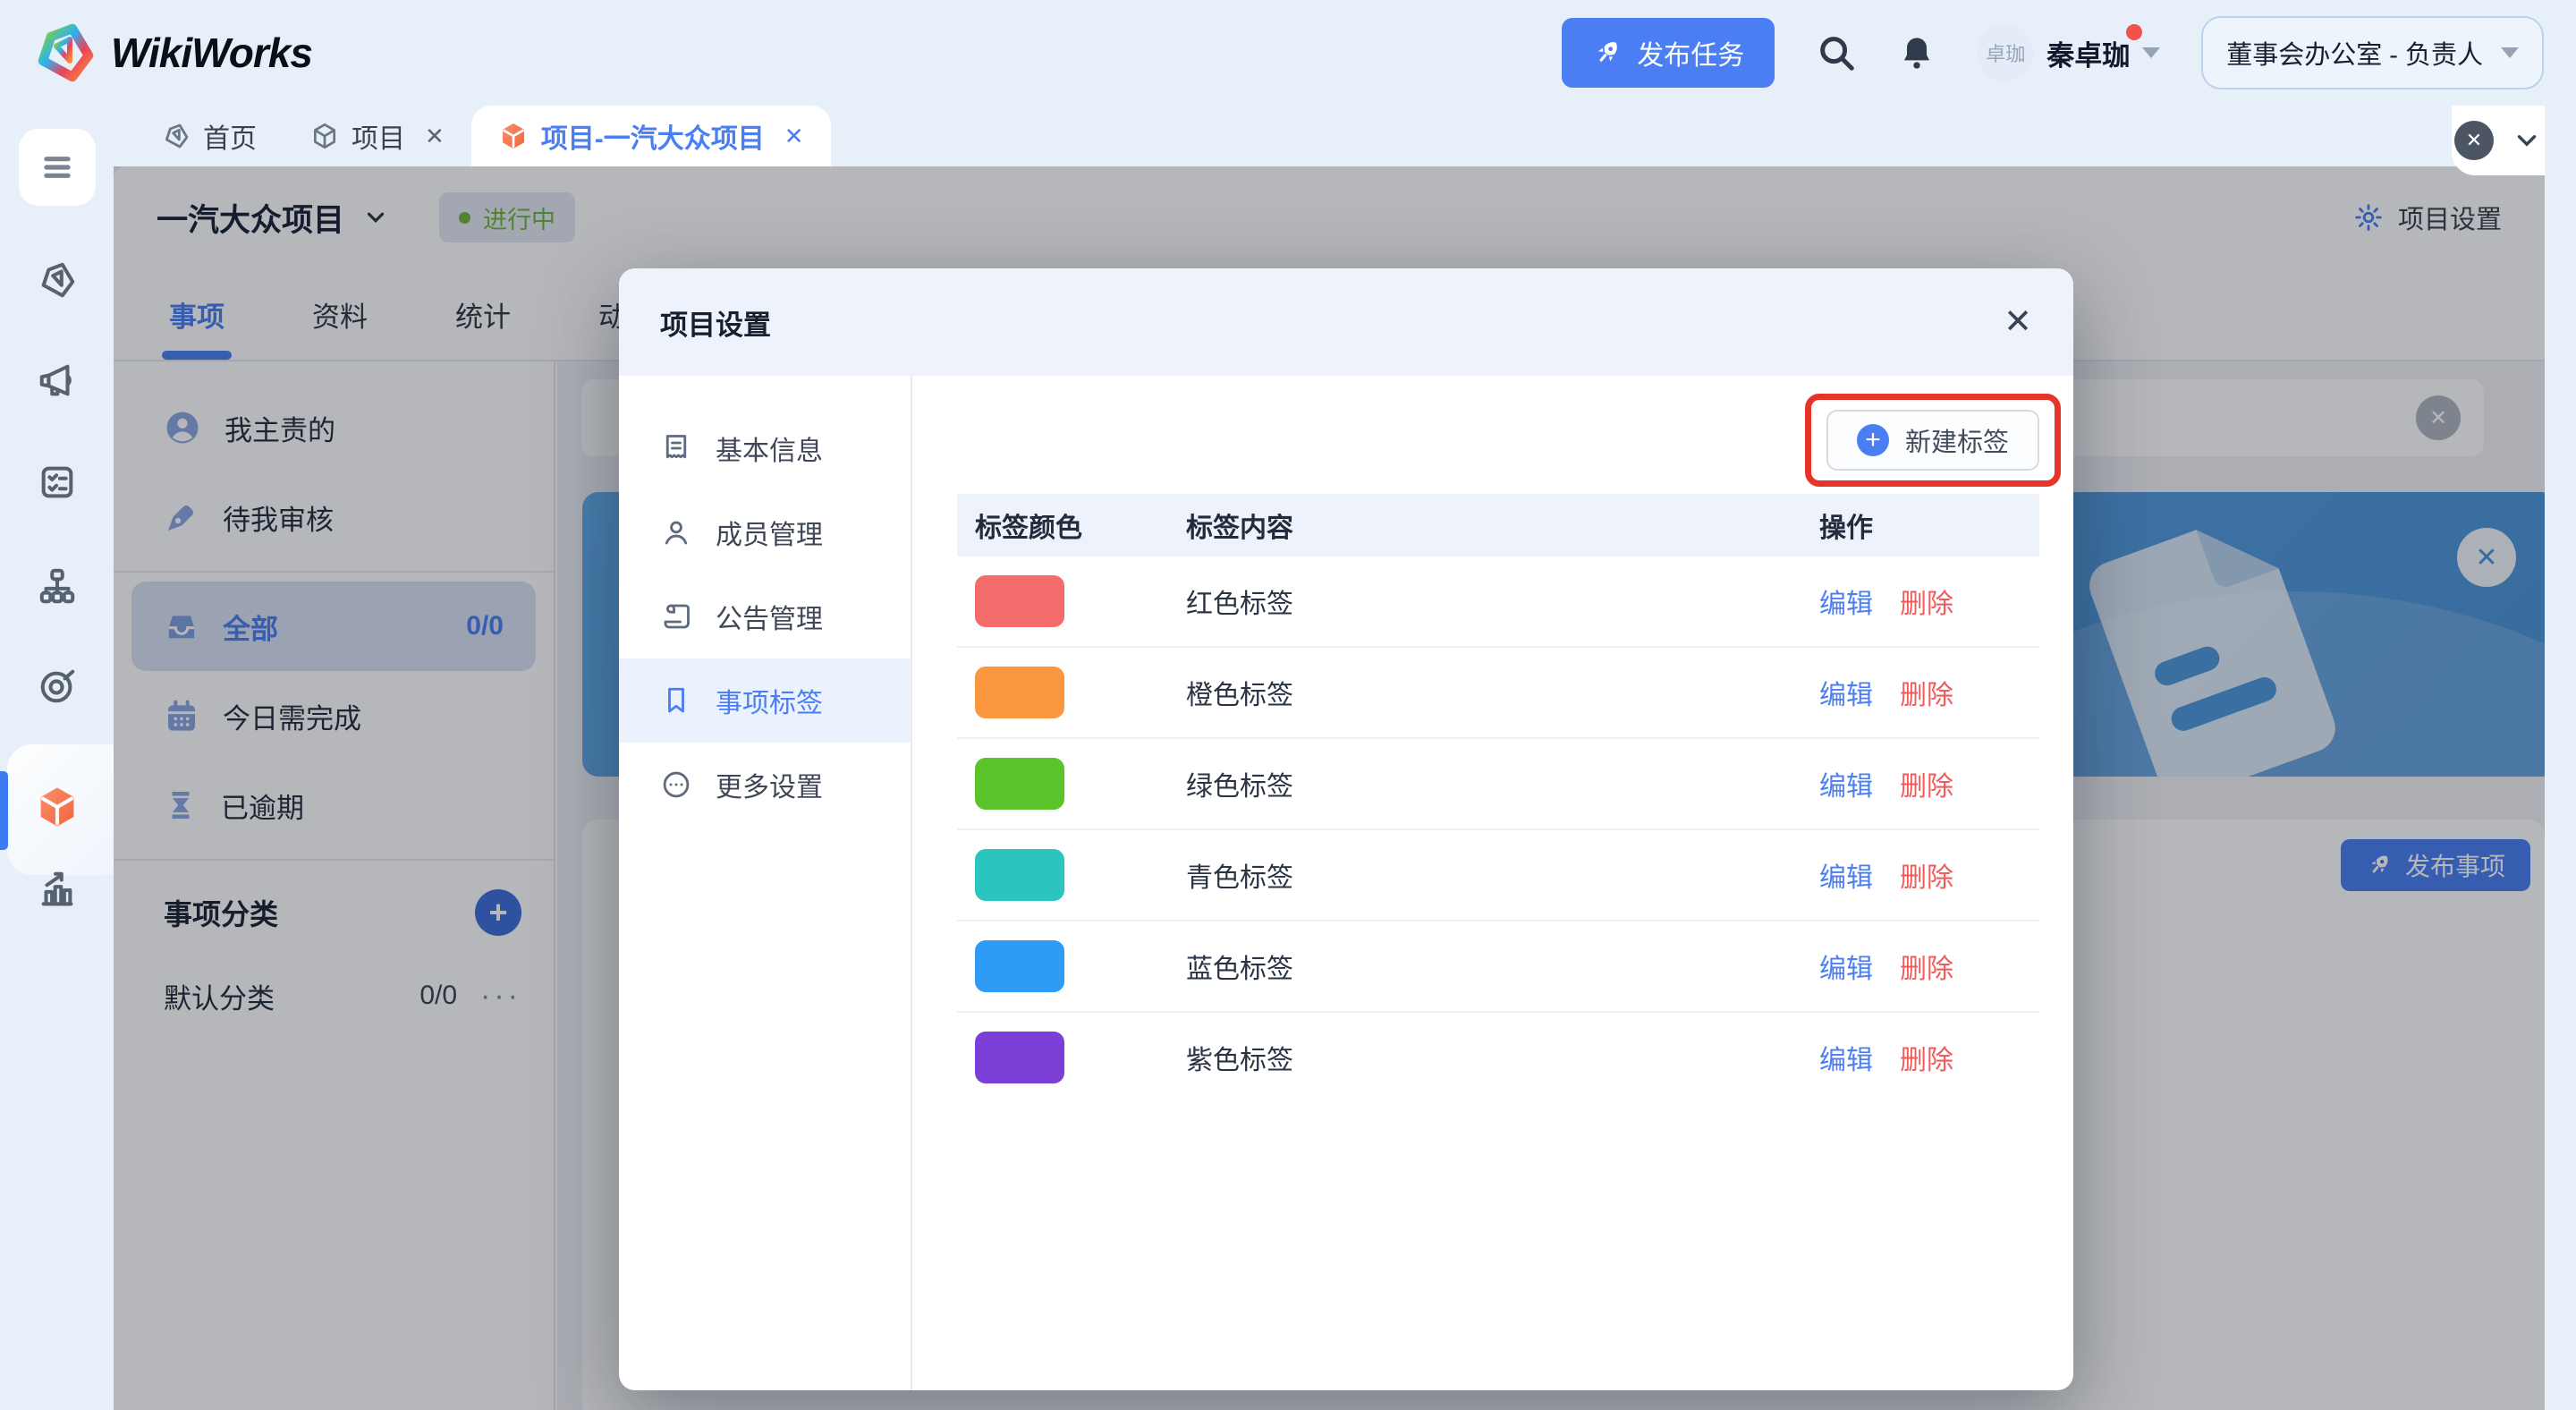 Image resolution: width=2576 pixels, height=1410 pixels. Describe the element at coordinates (278, 520) in the screenshot. I see `sidebar-item-label: 待我审核` at that location.